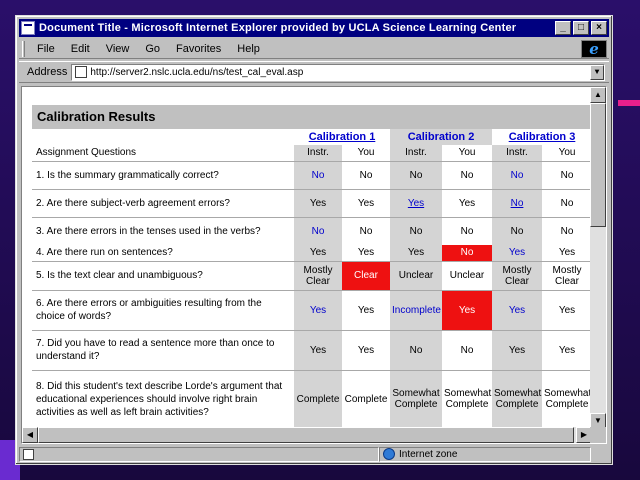 The image size is (640, 480). Describe the element at coordinates (118, 49) in the screenshot. I see `menu-view: View` at that location.